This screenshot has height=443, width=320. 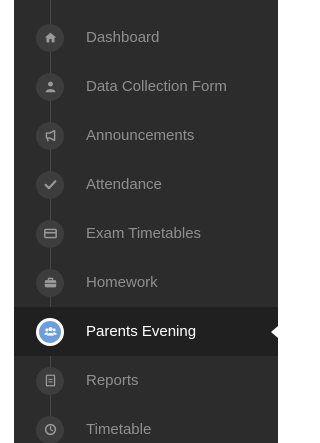 I want to click on sidebar-item-timetable: Timetable, so click(x=146, y=424).